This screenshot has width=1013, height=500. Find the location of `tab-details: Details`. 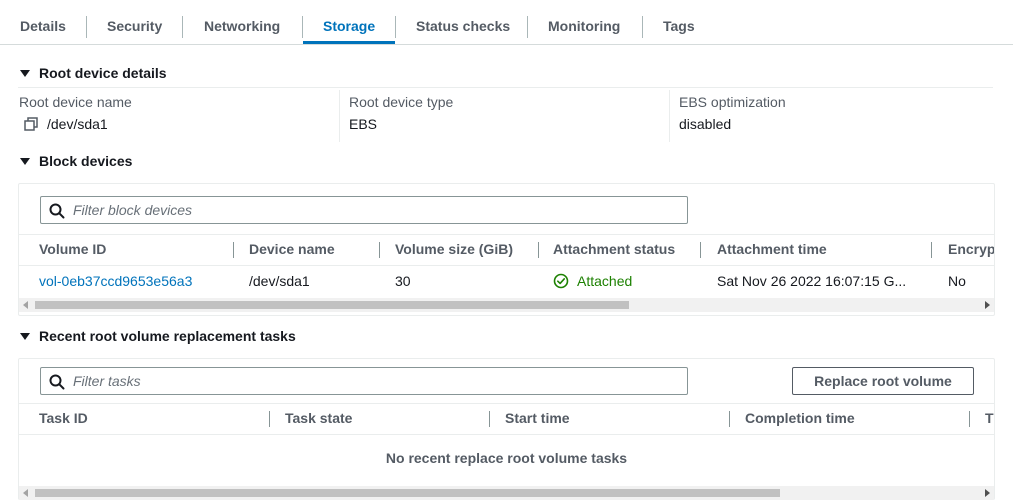

tab-details: Details is located at coordinates (43, 26).